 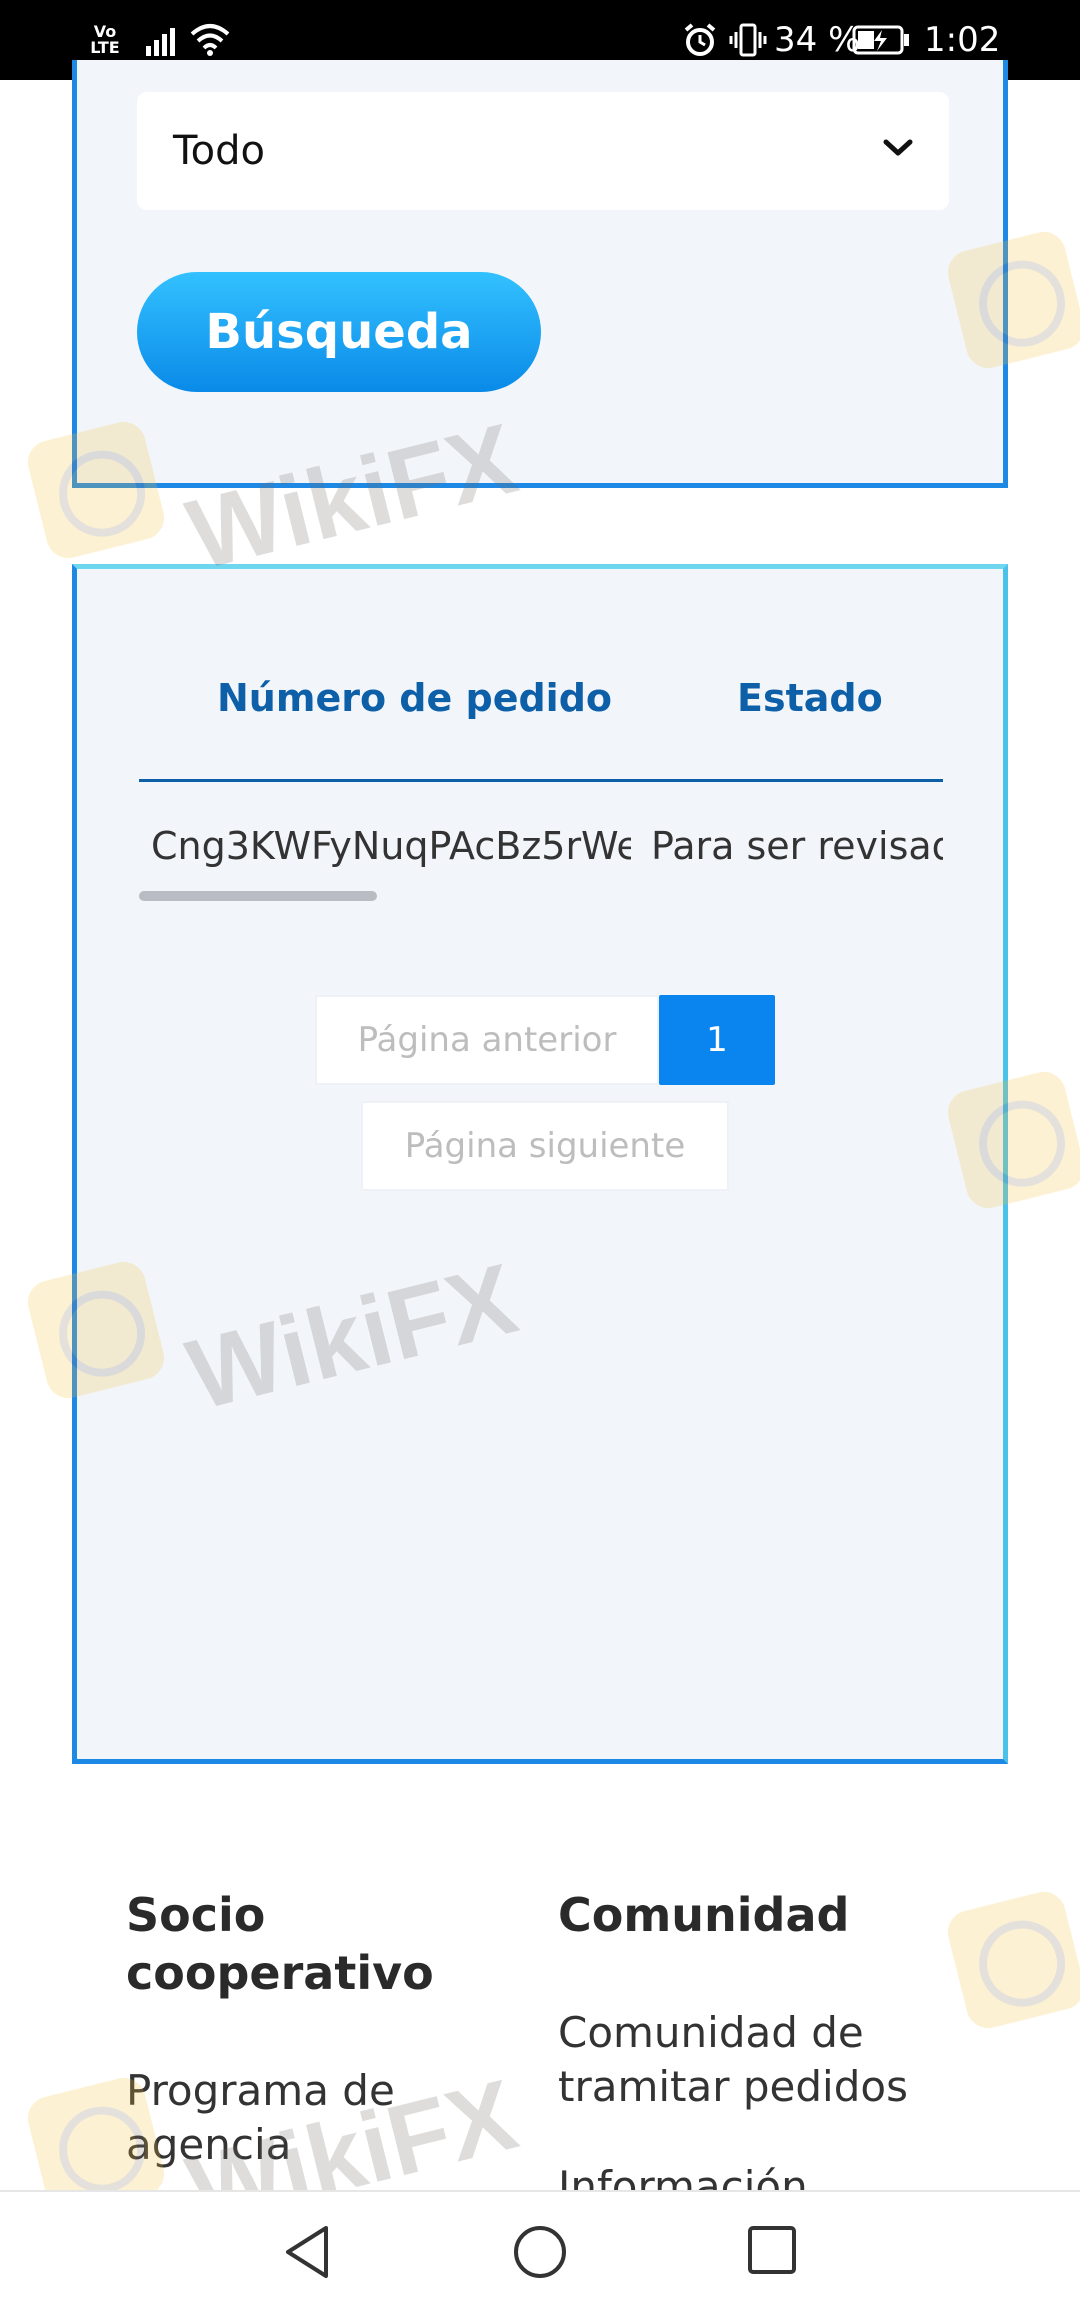 What do you see at coordinates (545, 1146) in the screenshot?
I see `next-page-button: Página siguiente` at bounding box center [545, 1146].